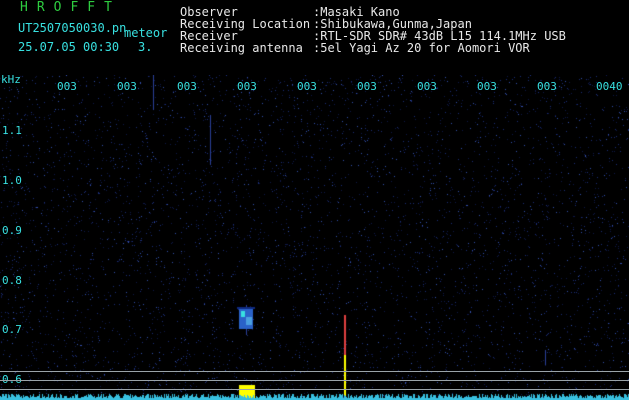 Image resolution: width=629 pixels, height=400 pixels. I want to click on y-tick-0-7: 0.7, so click(12, 329).